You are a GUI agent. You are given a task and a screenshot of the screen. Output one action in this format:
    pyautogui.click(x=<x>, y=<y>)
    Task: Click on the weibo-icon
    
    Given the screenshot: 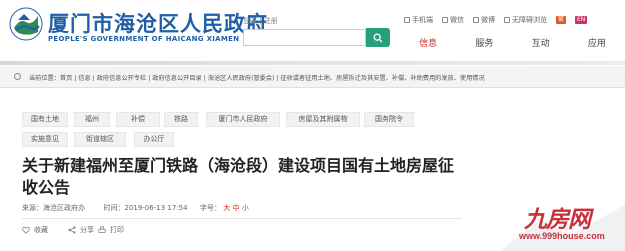 What is the action you would take?
    pyautogui.click(x=476, y=20)
    